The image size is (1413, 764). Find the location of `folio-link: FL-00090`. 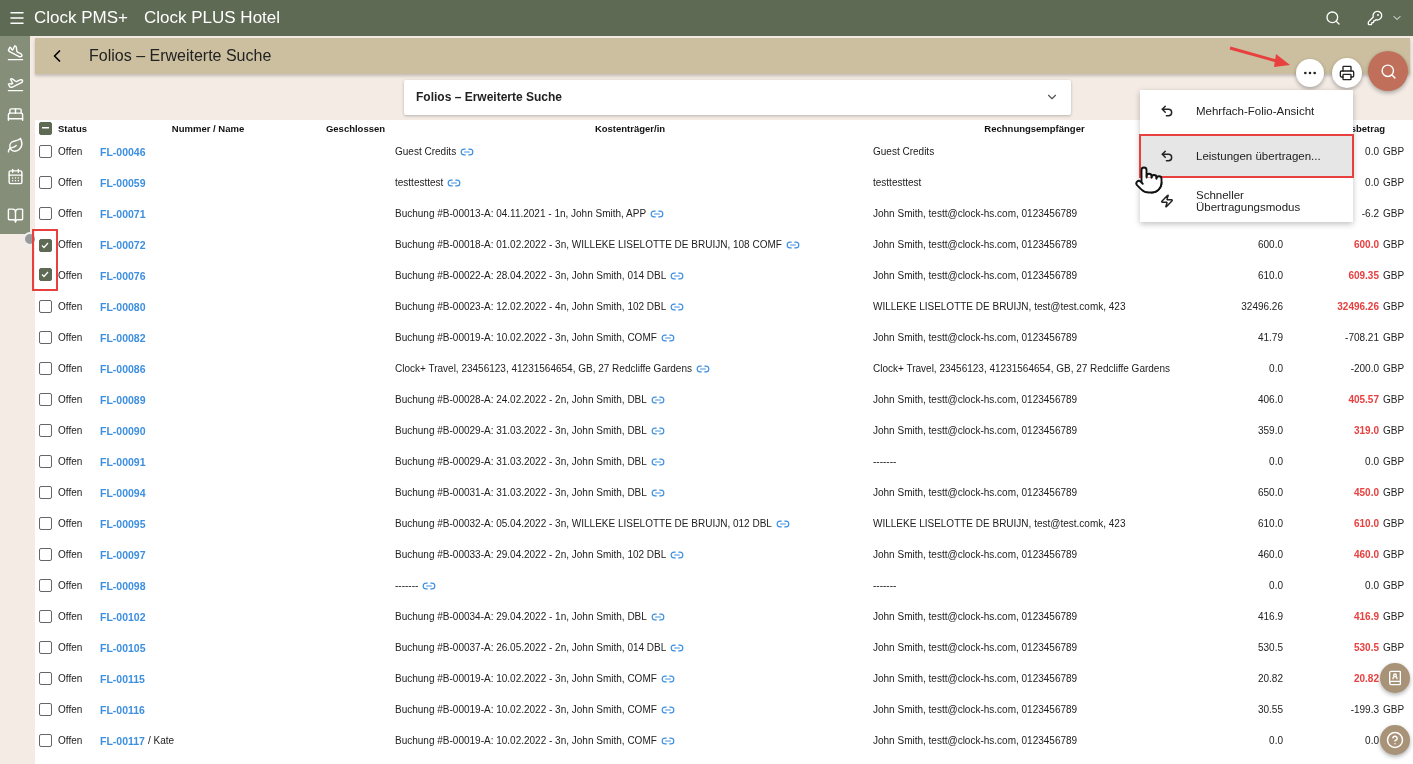

folio-link: FL-00090 is located at coordinates (123, 430).